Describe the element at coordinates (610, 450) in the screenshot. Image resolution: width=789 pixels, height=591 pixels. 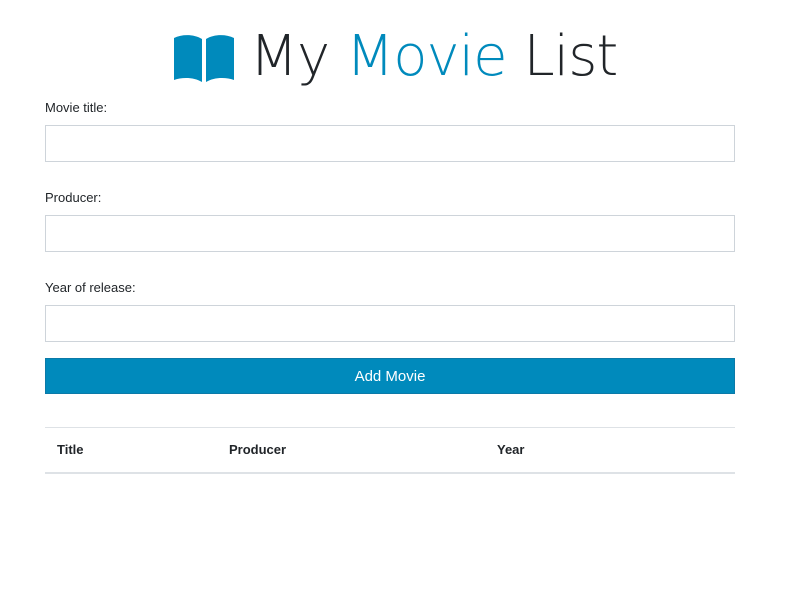
I see `column-header-year: Year` at that location.